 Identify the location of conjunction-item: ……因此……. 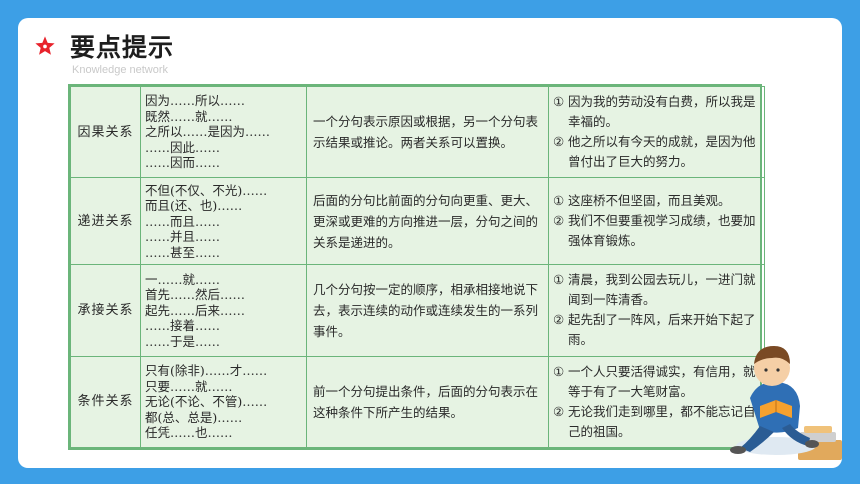
(183, 147).